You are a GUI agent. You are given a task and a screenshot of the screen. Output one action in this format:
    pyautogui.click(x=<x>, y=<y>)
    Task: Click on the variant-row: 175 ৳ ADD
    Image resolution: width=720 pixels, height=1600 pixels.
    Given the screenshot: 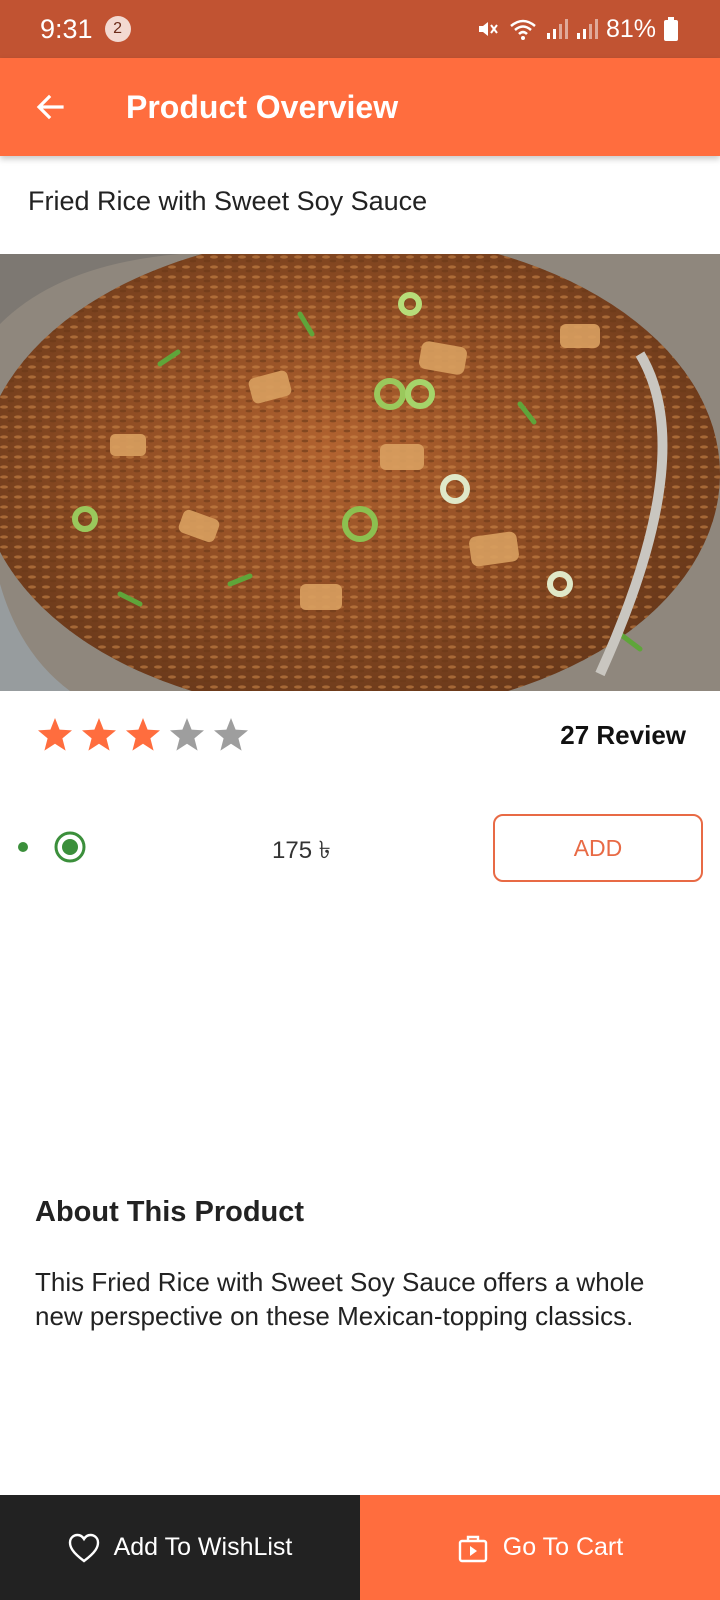 What is the action you would take?
    pyautogui.click(x=360, y=847)
    